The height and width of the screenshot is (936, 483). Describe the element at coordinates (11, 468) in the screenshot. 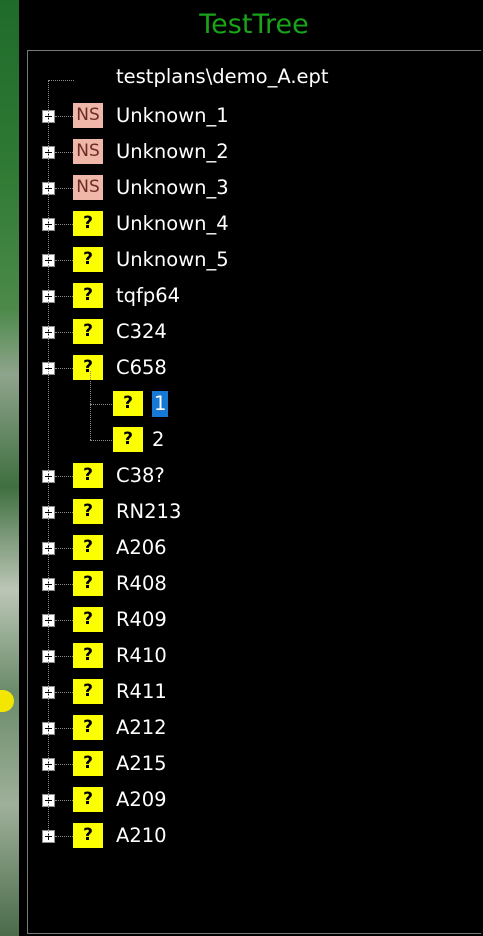

I see `background-window-strip` at that location.